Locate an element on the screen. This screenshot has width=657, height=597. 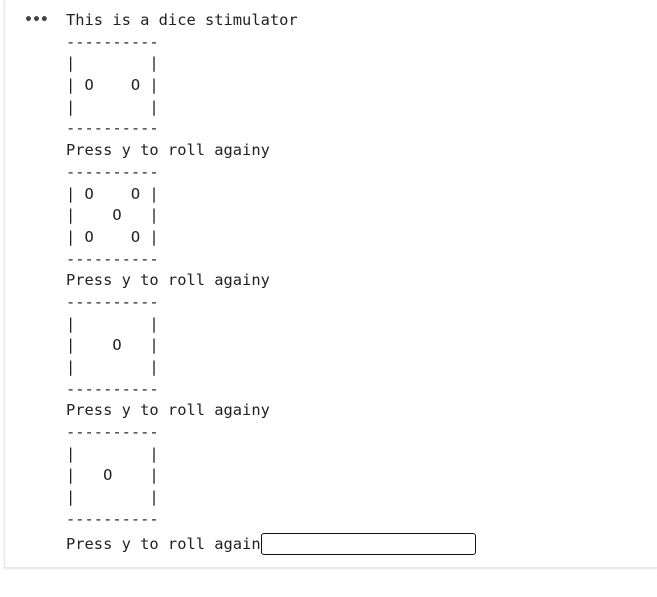
stdin-prompt-label: Press y to roll again is located at coordinates (163, 544).